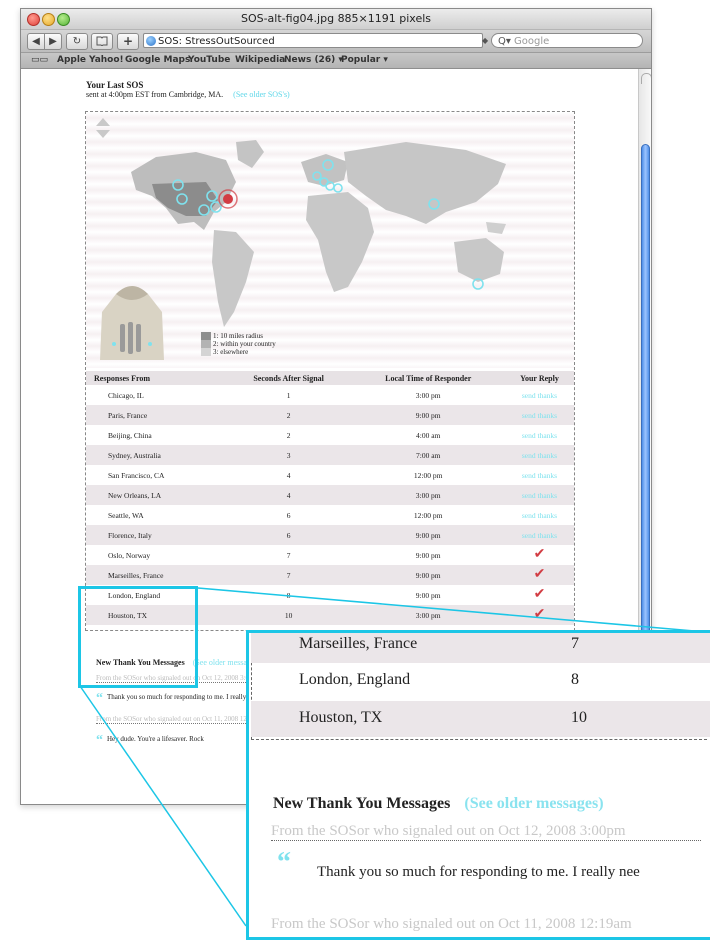 The width and height of the screenshot is (710, 940). What do you see at coordinates (103, 122) in the screenshot?
I see `map-zoom-in-icon` at bounding box center [103, 122].